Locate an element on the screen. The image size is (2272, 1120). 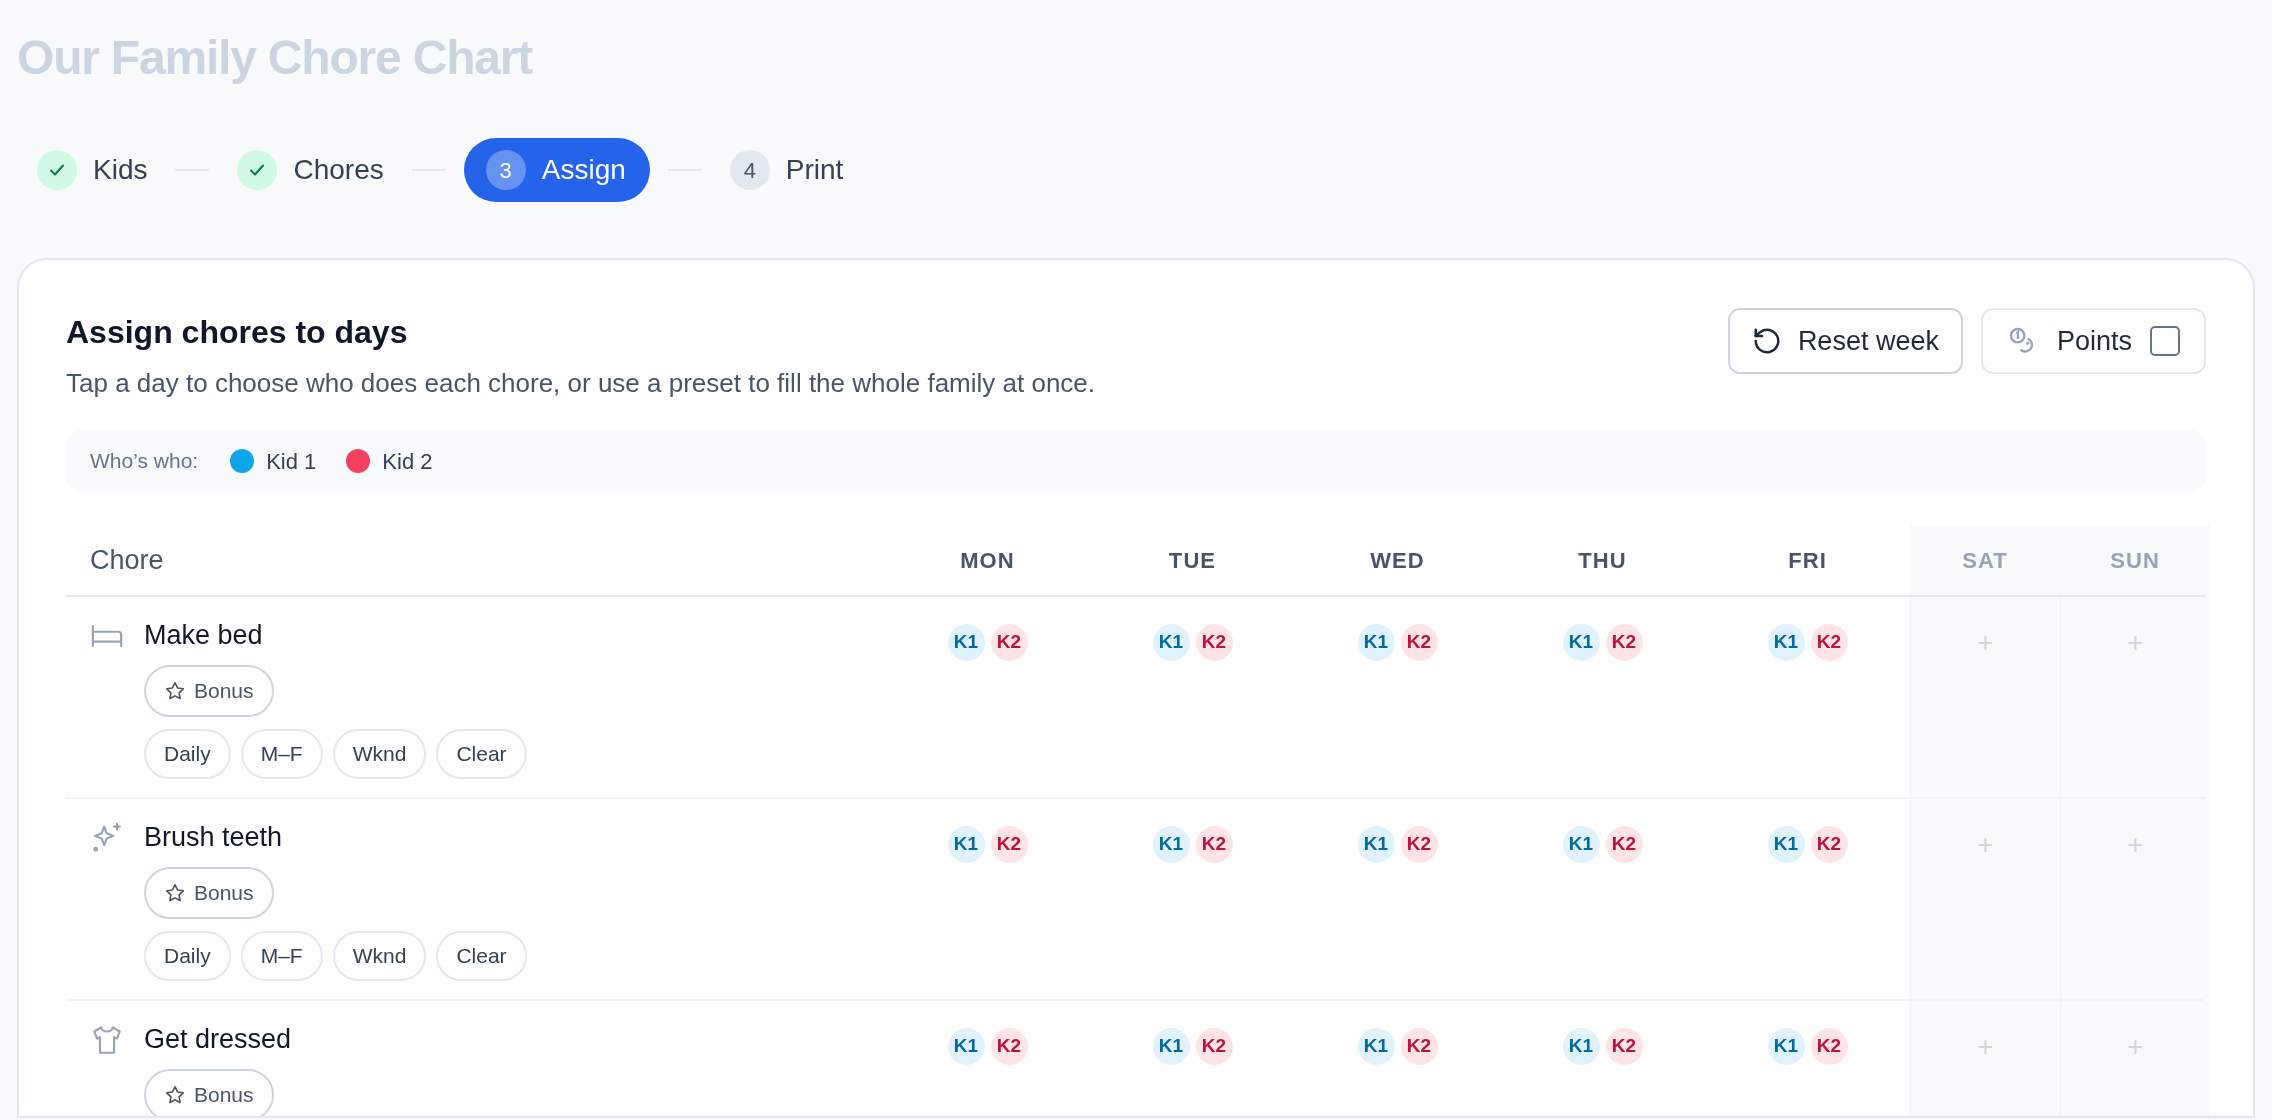
kid-name: Kid 2 is located at coordinates (407, 461).